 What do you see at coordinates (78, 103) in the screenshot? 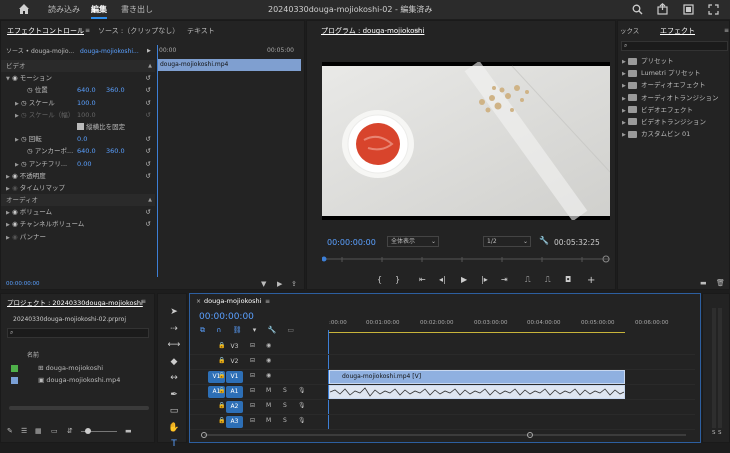
I see `fx-scale: ▶ ◷ スケール 100.0 ↺` at bounding box center [78, 103].